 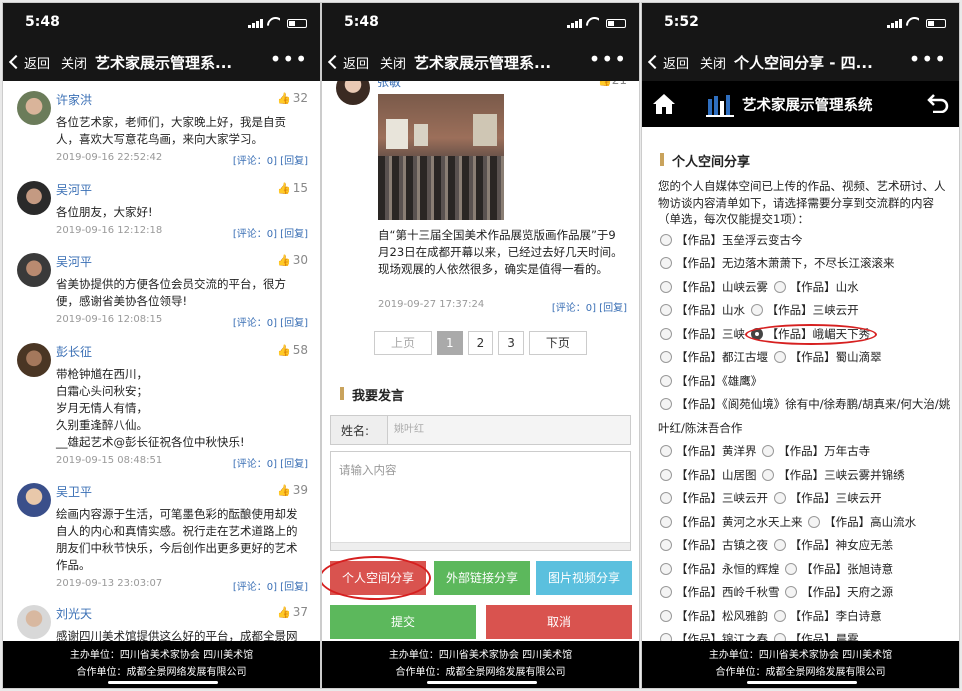 What do you see at coordinates (161, 672) in the screenshot?
I see `footer-partner: 合作单位：成都全景网络发展有限公司` at bounding box center [161, 672].